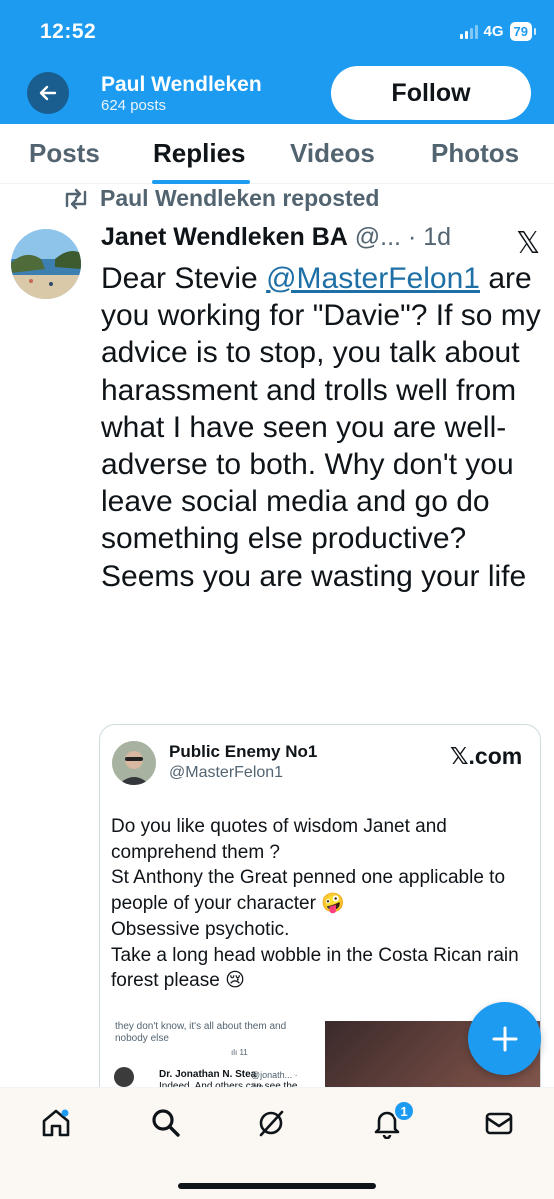 The image size is (554, 1199). I want to click on messages-icon, so click(499, 1123).